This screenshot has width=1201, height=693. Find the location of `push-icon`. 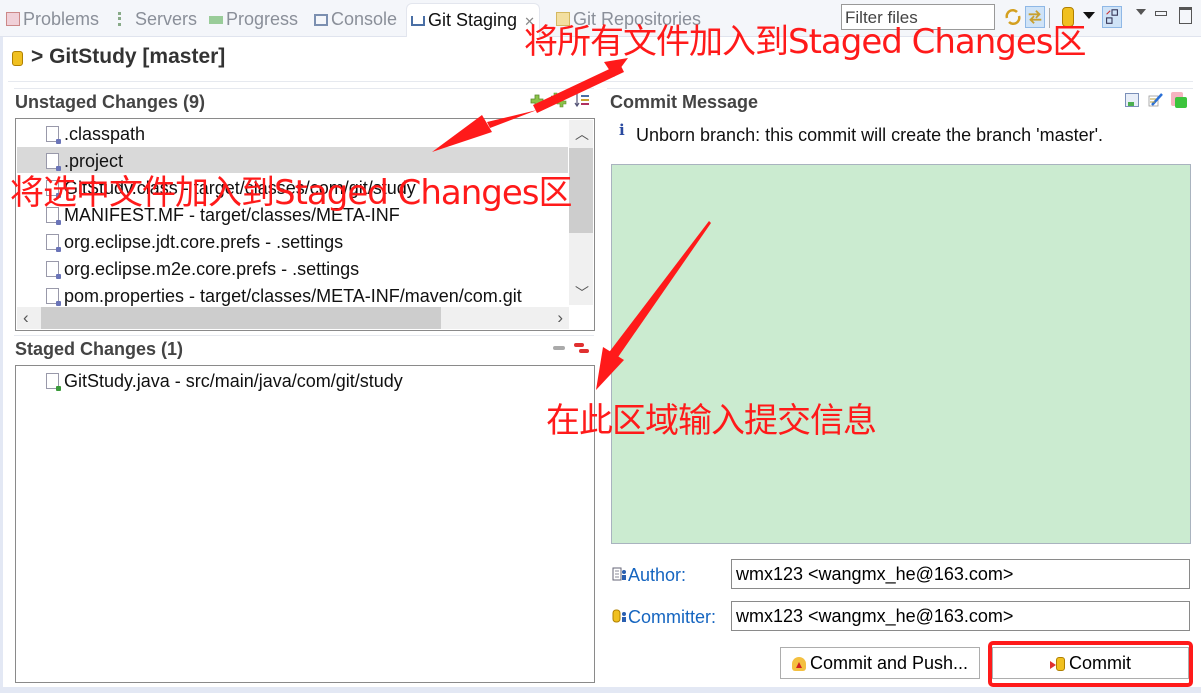

push-icon is located at coordinates (798, 664).